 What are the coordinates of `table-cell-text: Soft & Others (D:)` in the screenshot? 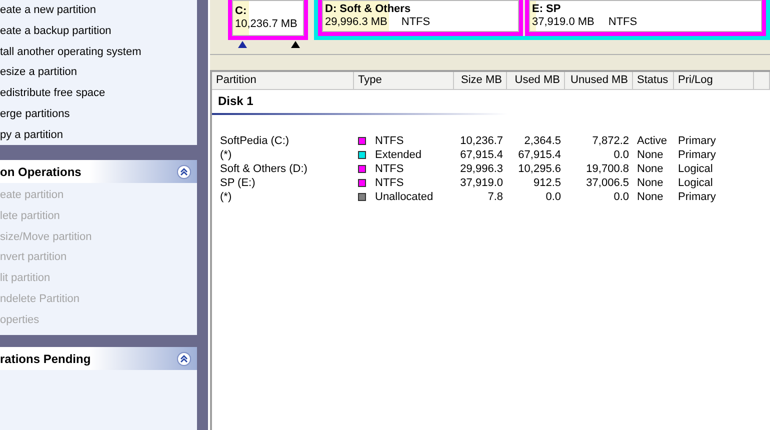 It's located at (263, 169).